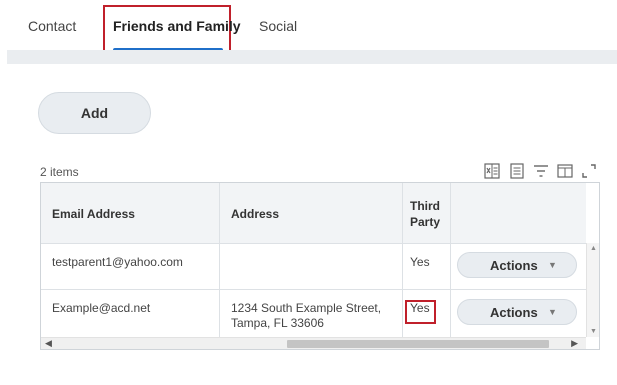  I want to click on column-header-address: Address, so click(311, 213).